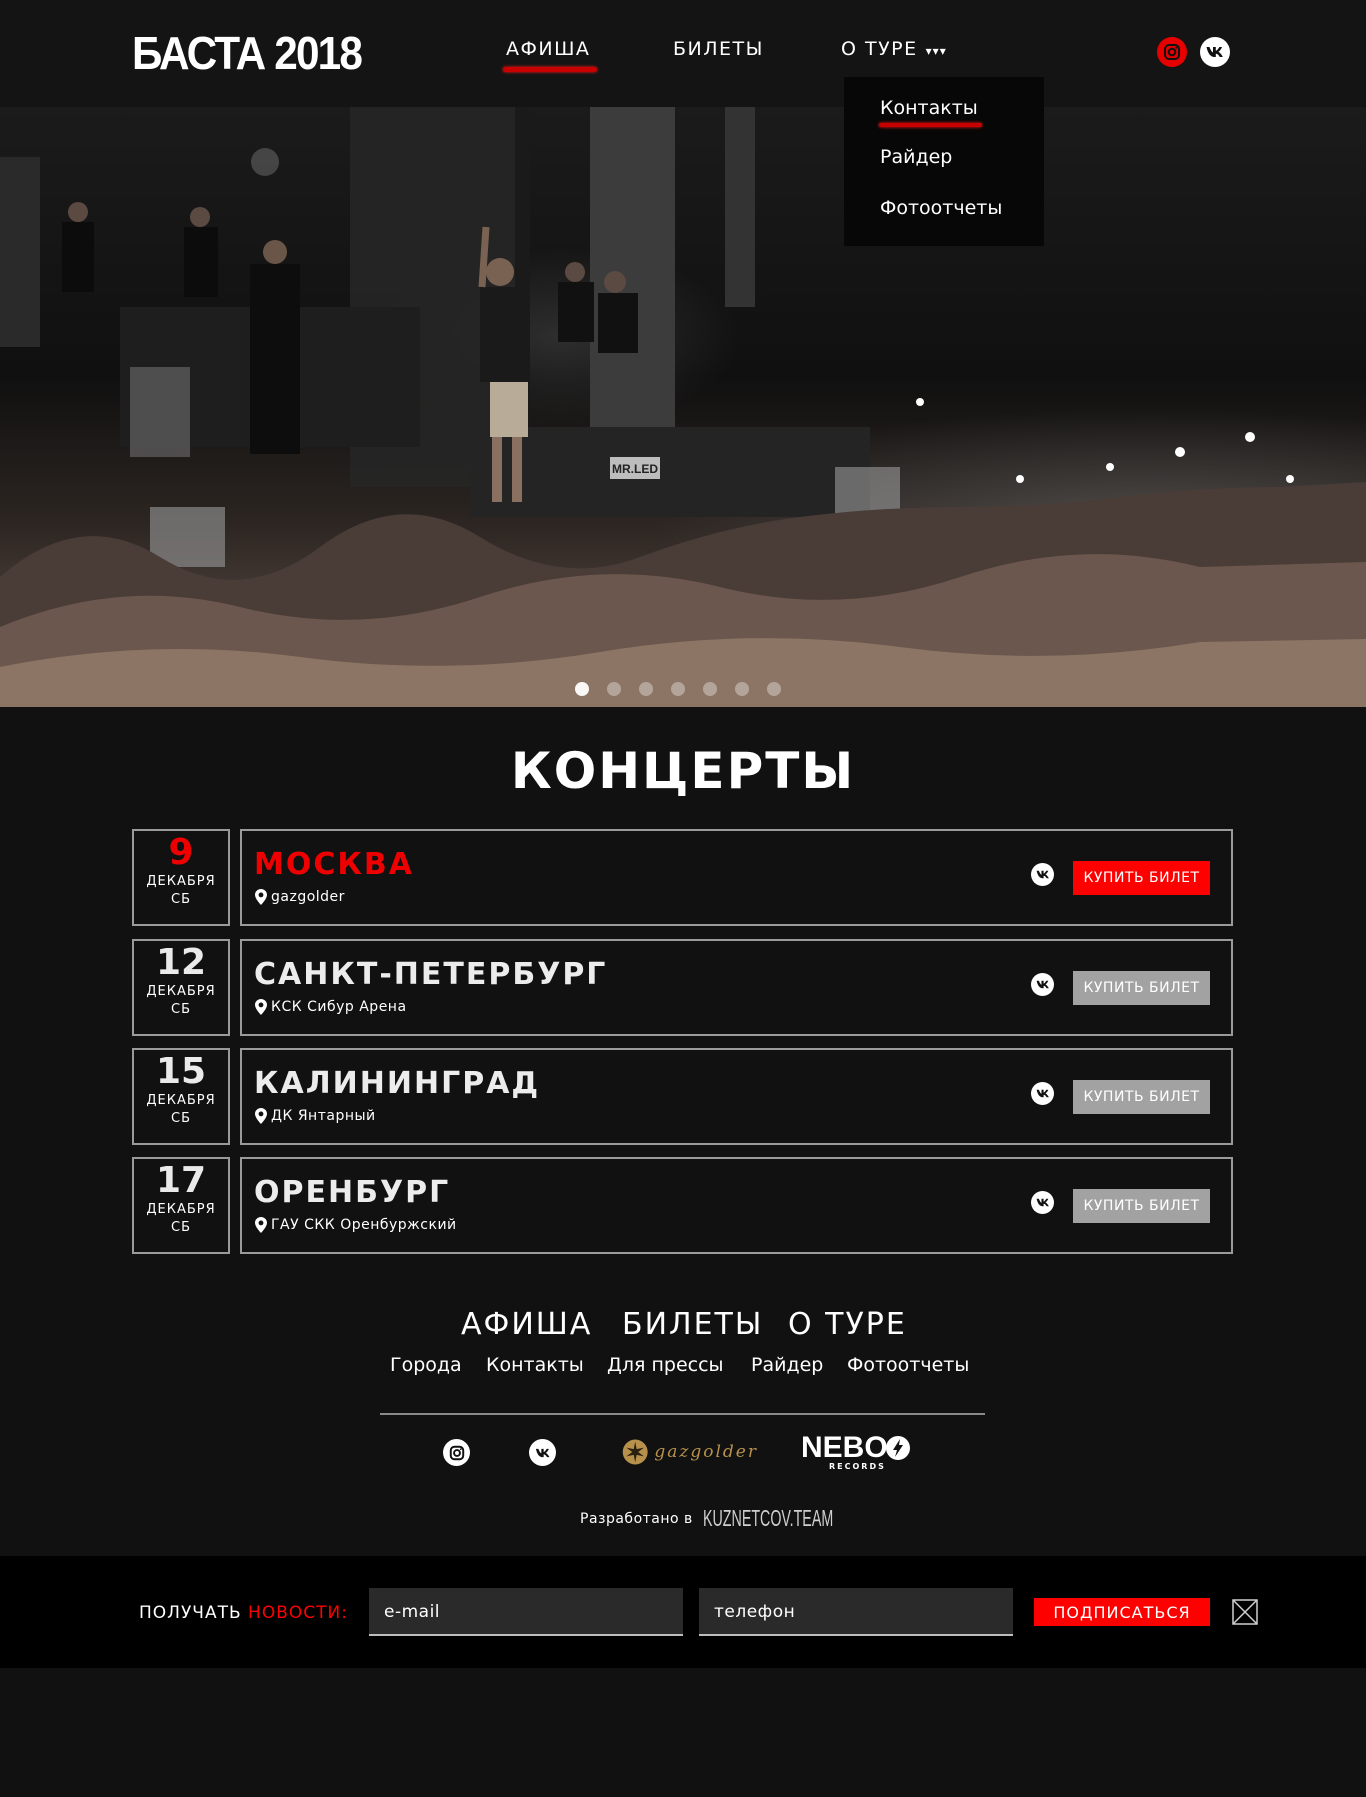  Describe the element at coordinates (364, 1225) in the screenshot. I see `concert-venue-name: ГАУ СКК Оренбуржский` at that location.